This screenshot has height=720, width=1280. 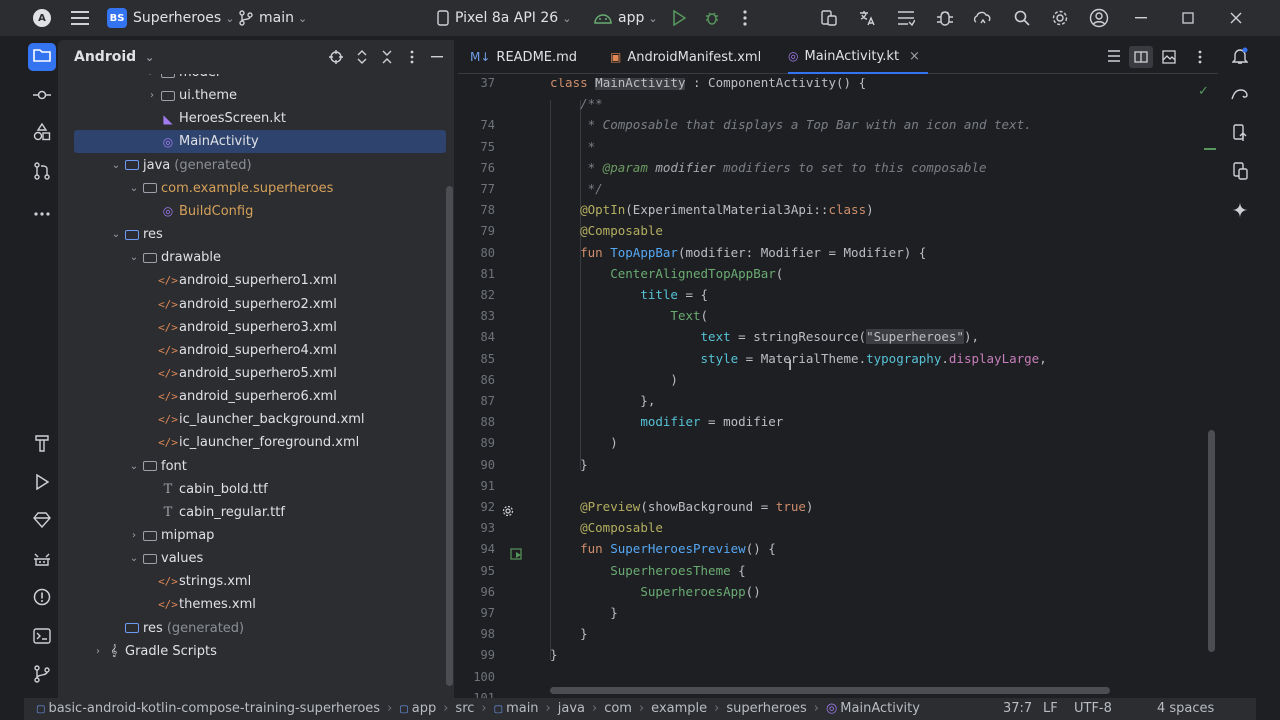 I want to click on logcat-tool-button, so click(x=42, y=561).